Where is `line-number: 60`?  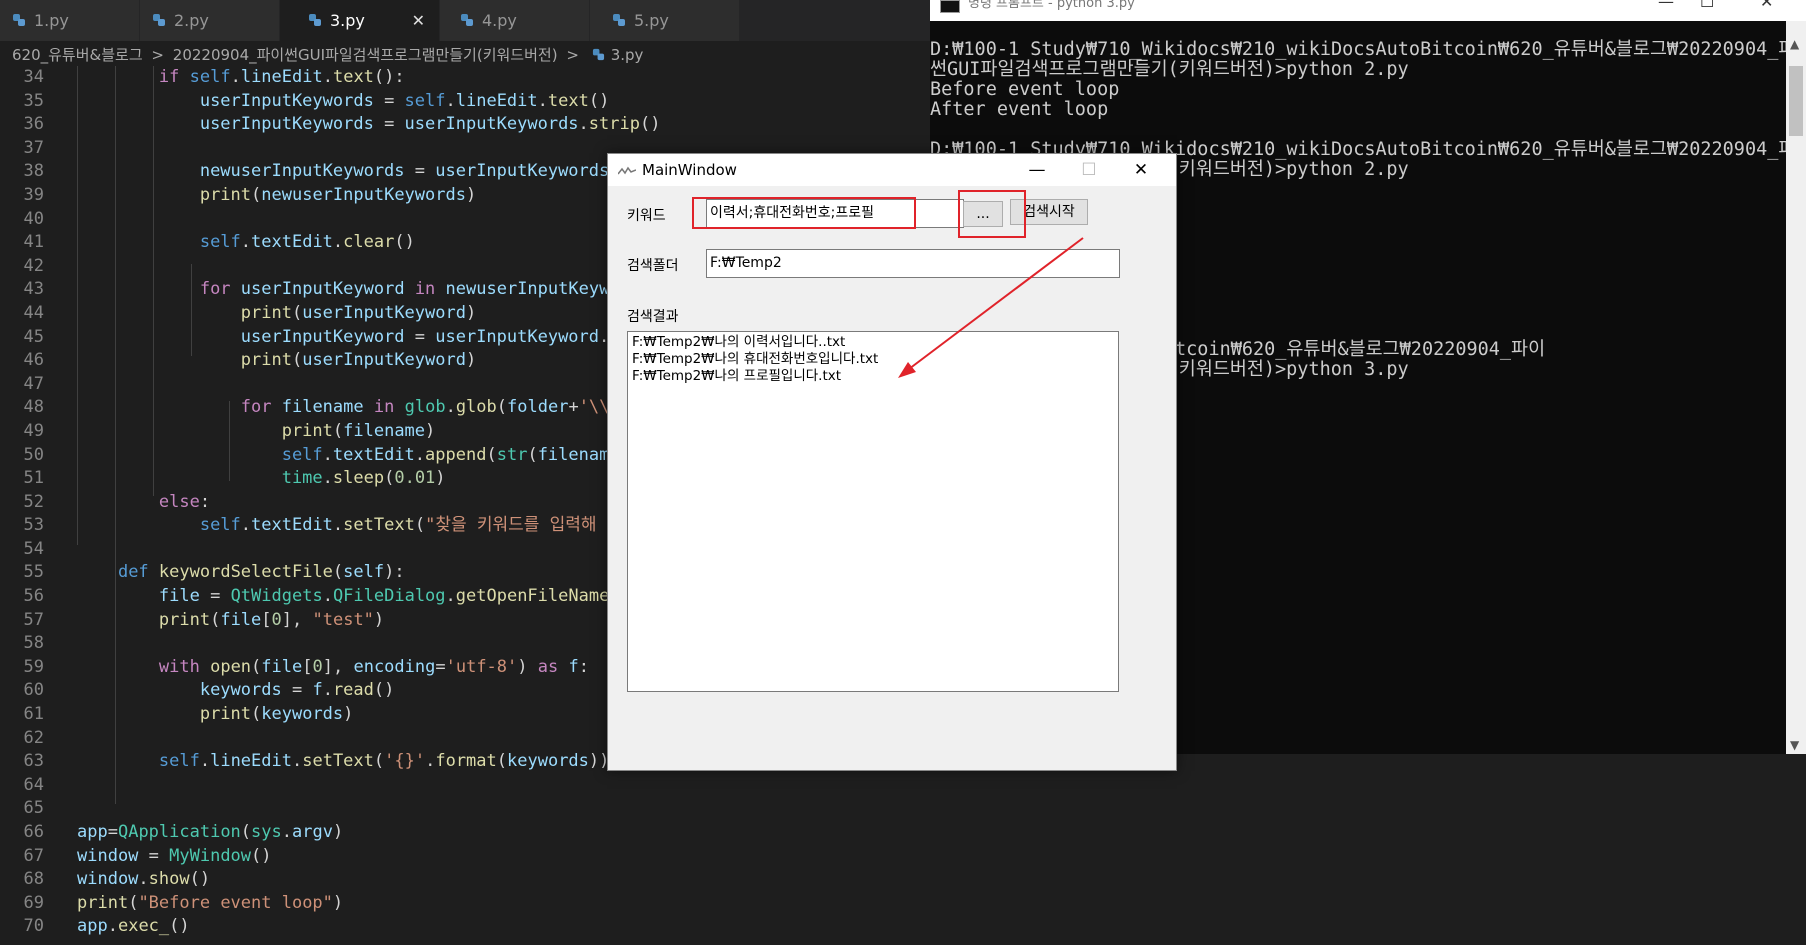 line-number: 60 is located at coordinates (33, 690).